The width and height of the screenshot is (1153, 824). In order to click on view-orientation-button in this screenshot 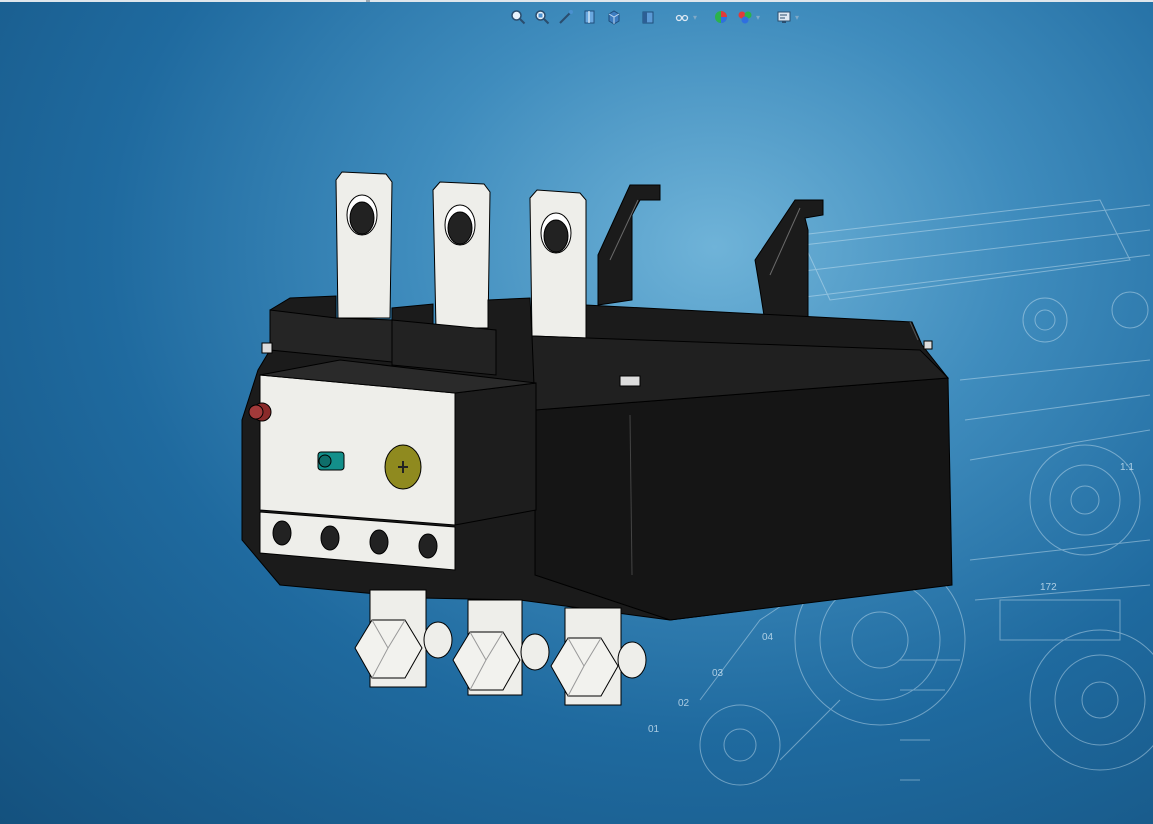, I will do `click(614, 17)`.